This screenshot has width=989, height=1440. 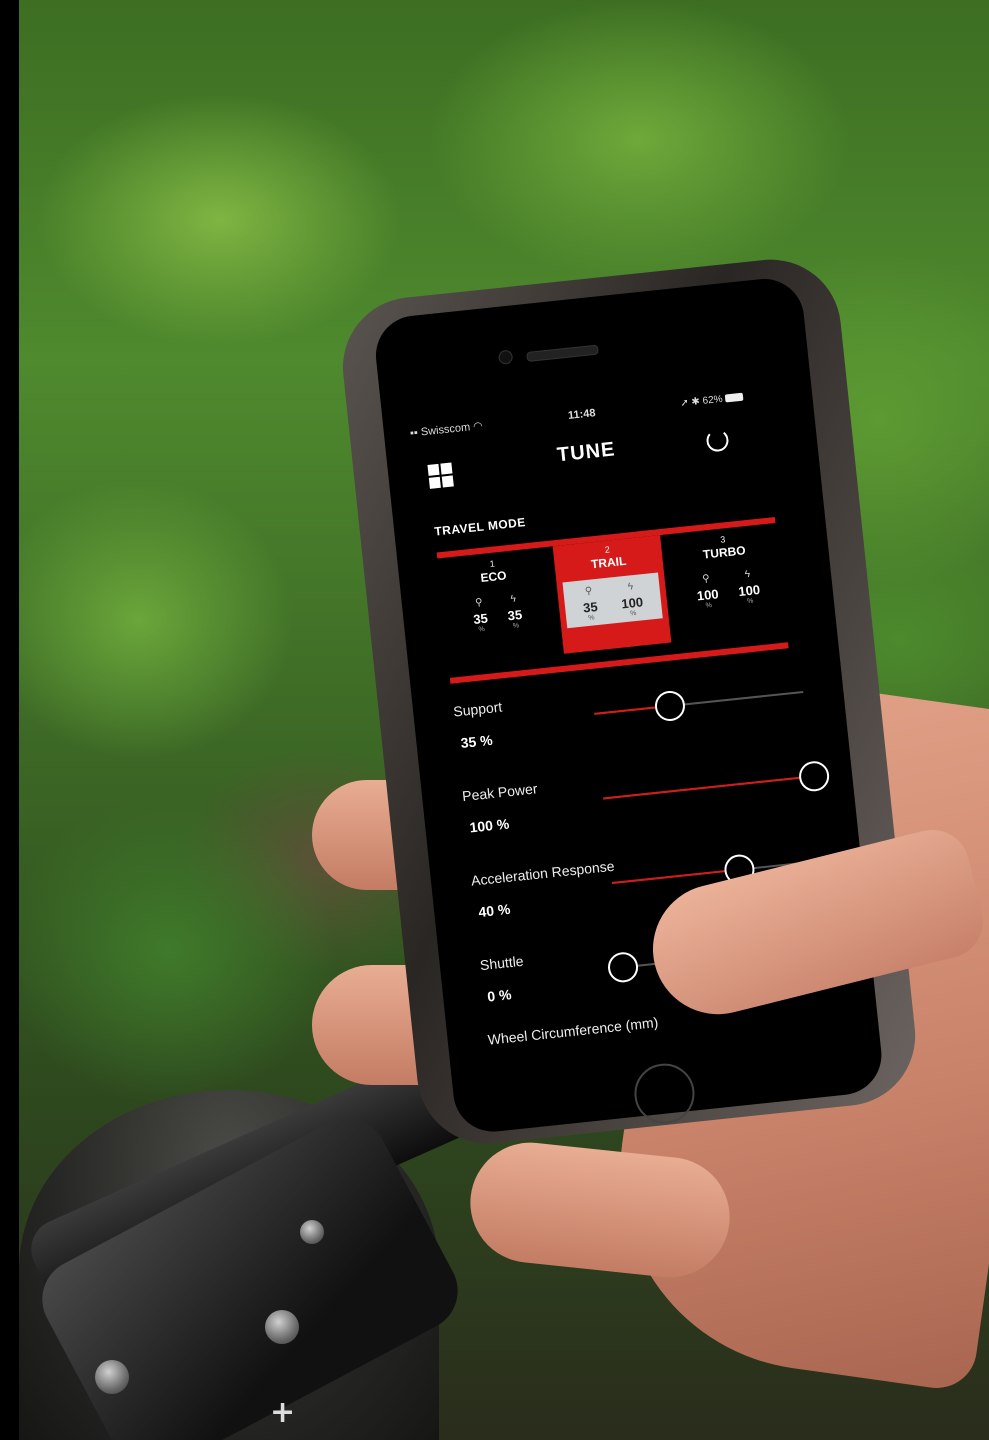 What do you see at coordinates (514, 615) in the screenshot?
I see `peak-value: 35` at bounding box center [514, 615].